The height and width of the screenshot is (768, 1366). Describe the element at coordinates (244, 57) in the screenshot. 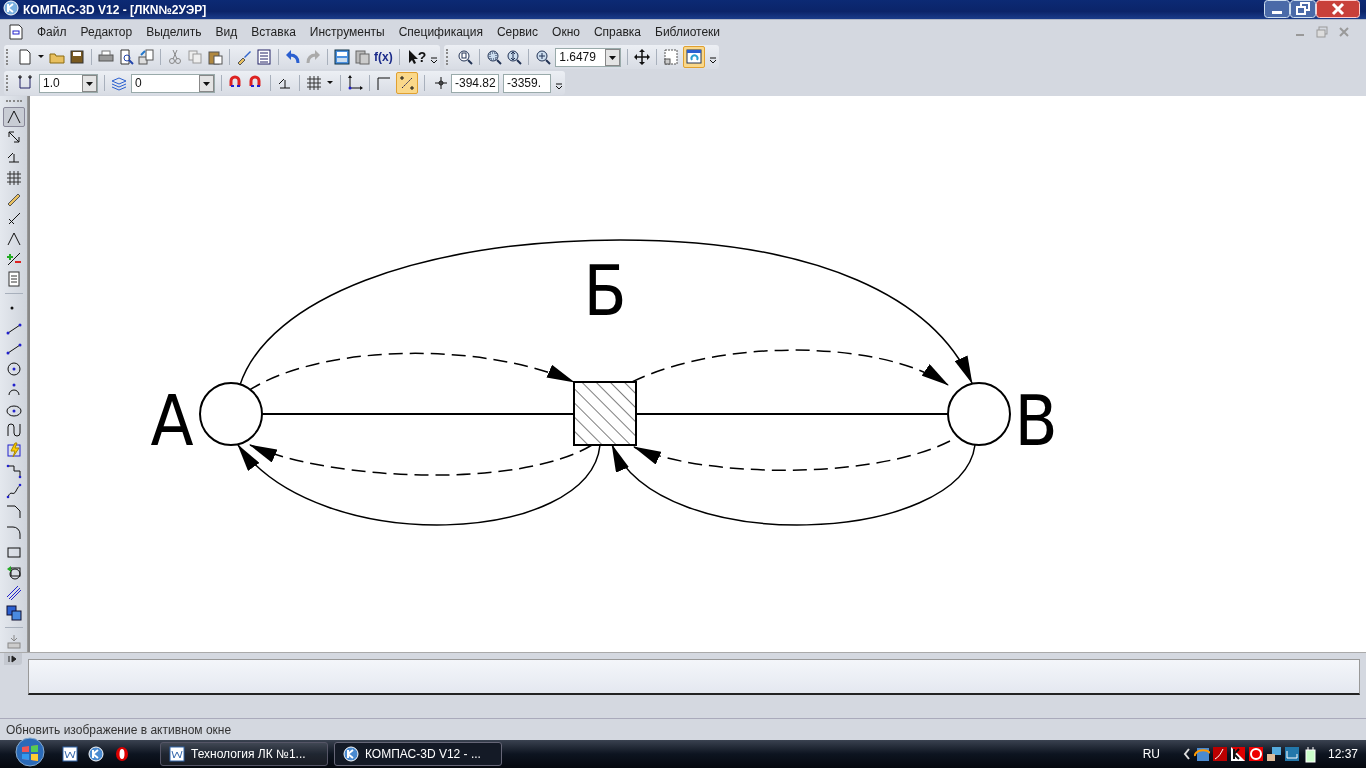

I see `brush-icon` at that location.